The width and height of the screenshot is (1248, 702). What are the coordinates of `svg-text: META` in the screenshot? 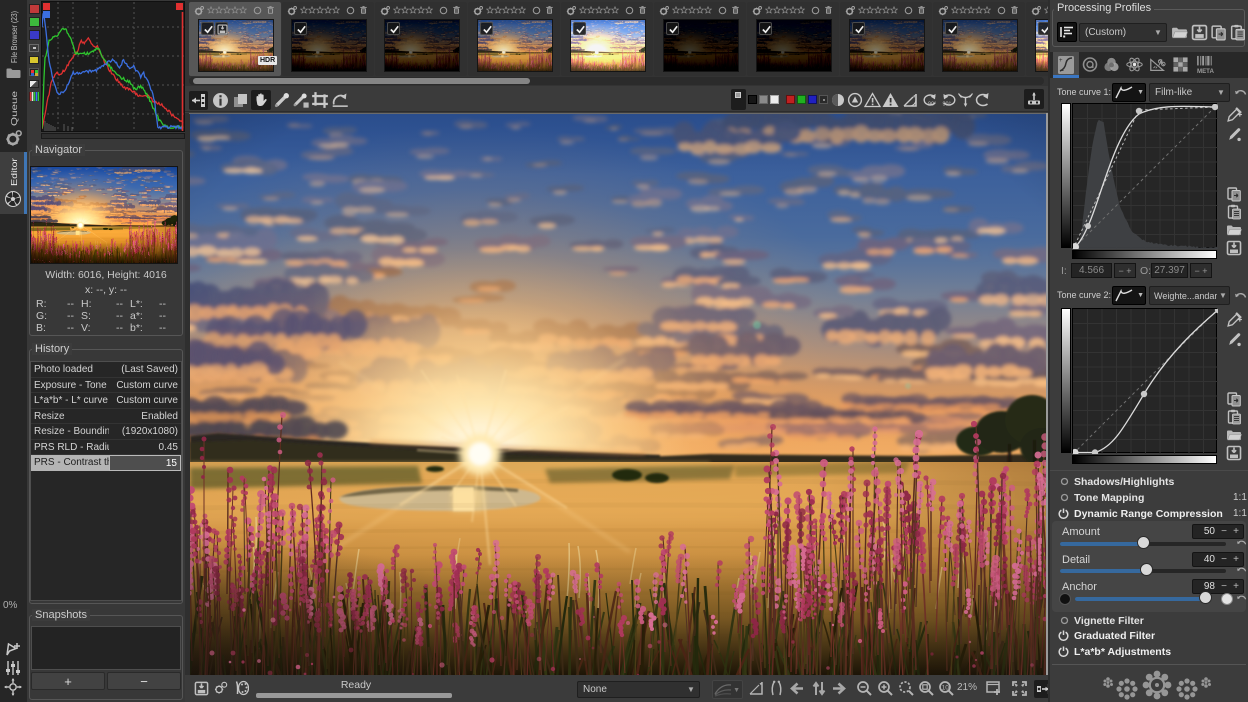 It's located at (1206, 71).